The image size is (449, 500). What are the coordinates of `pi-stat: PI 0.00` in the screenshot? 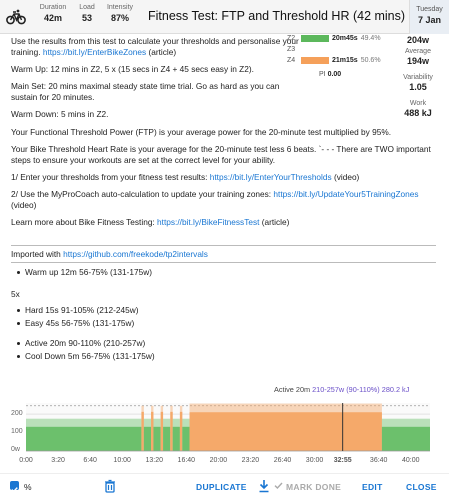 It's located at (330, 74).